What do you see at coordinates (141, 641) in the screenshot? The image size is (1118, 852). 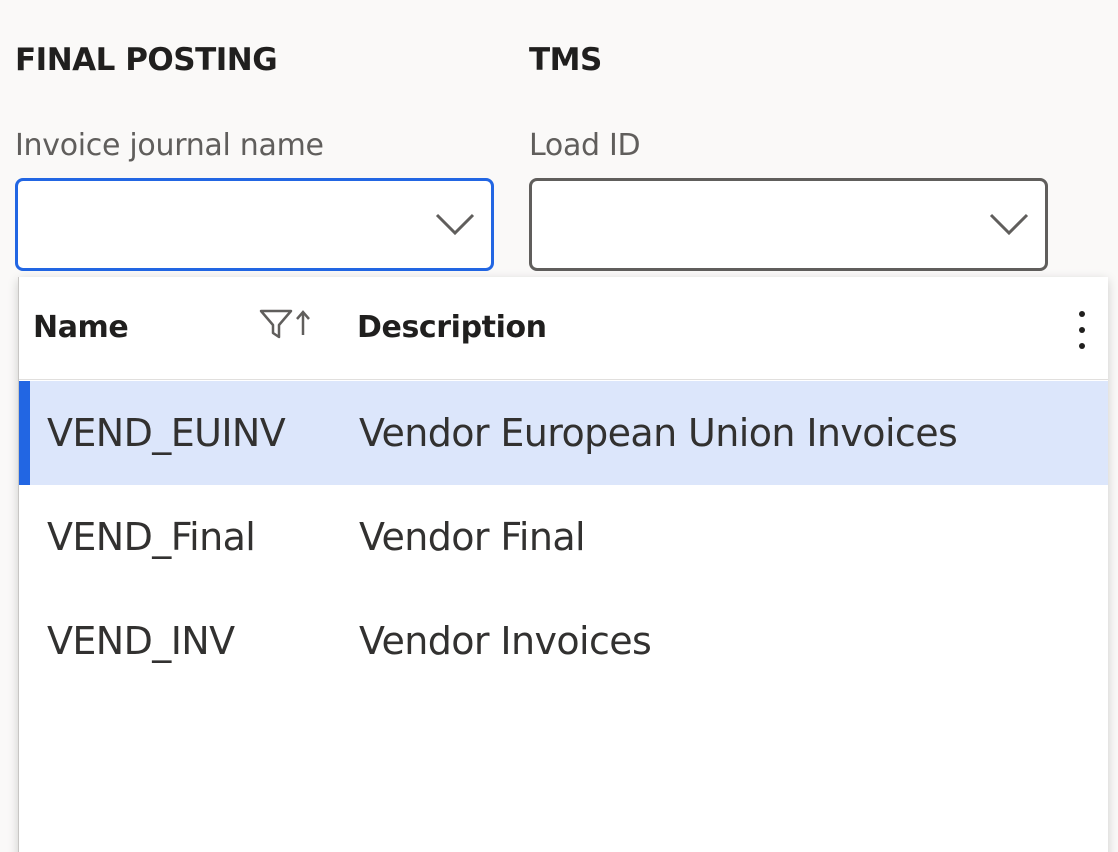 I see `row-name: VEND_INV` at bounding box center [141, 641].